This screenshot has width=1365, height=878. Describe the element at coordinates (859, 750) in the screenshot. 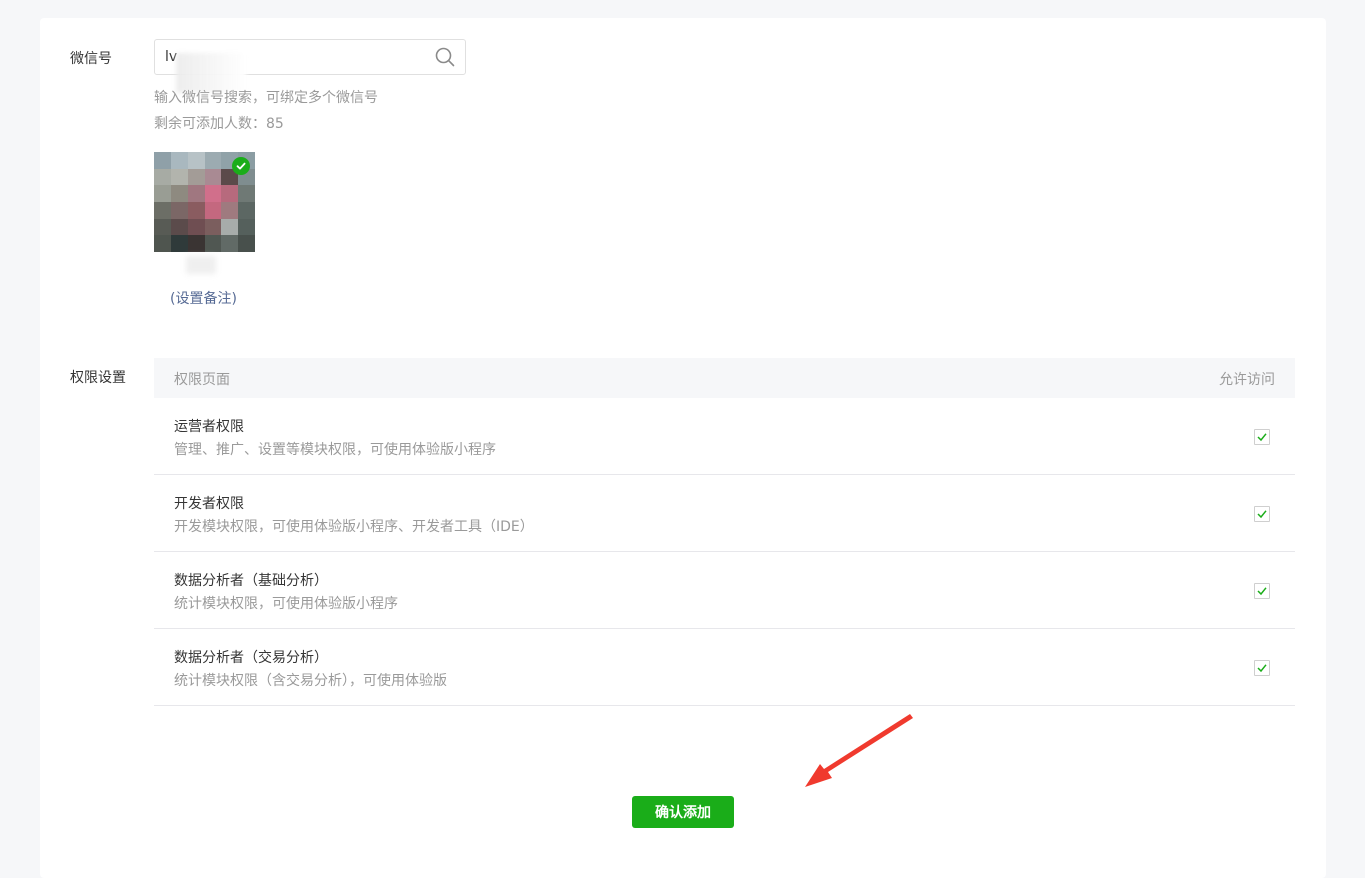

I see `annotation-arrow-icon` at that location.